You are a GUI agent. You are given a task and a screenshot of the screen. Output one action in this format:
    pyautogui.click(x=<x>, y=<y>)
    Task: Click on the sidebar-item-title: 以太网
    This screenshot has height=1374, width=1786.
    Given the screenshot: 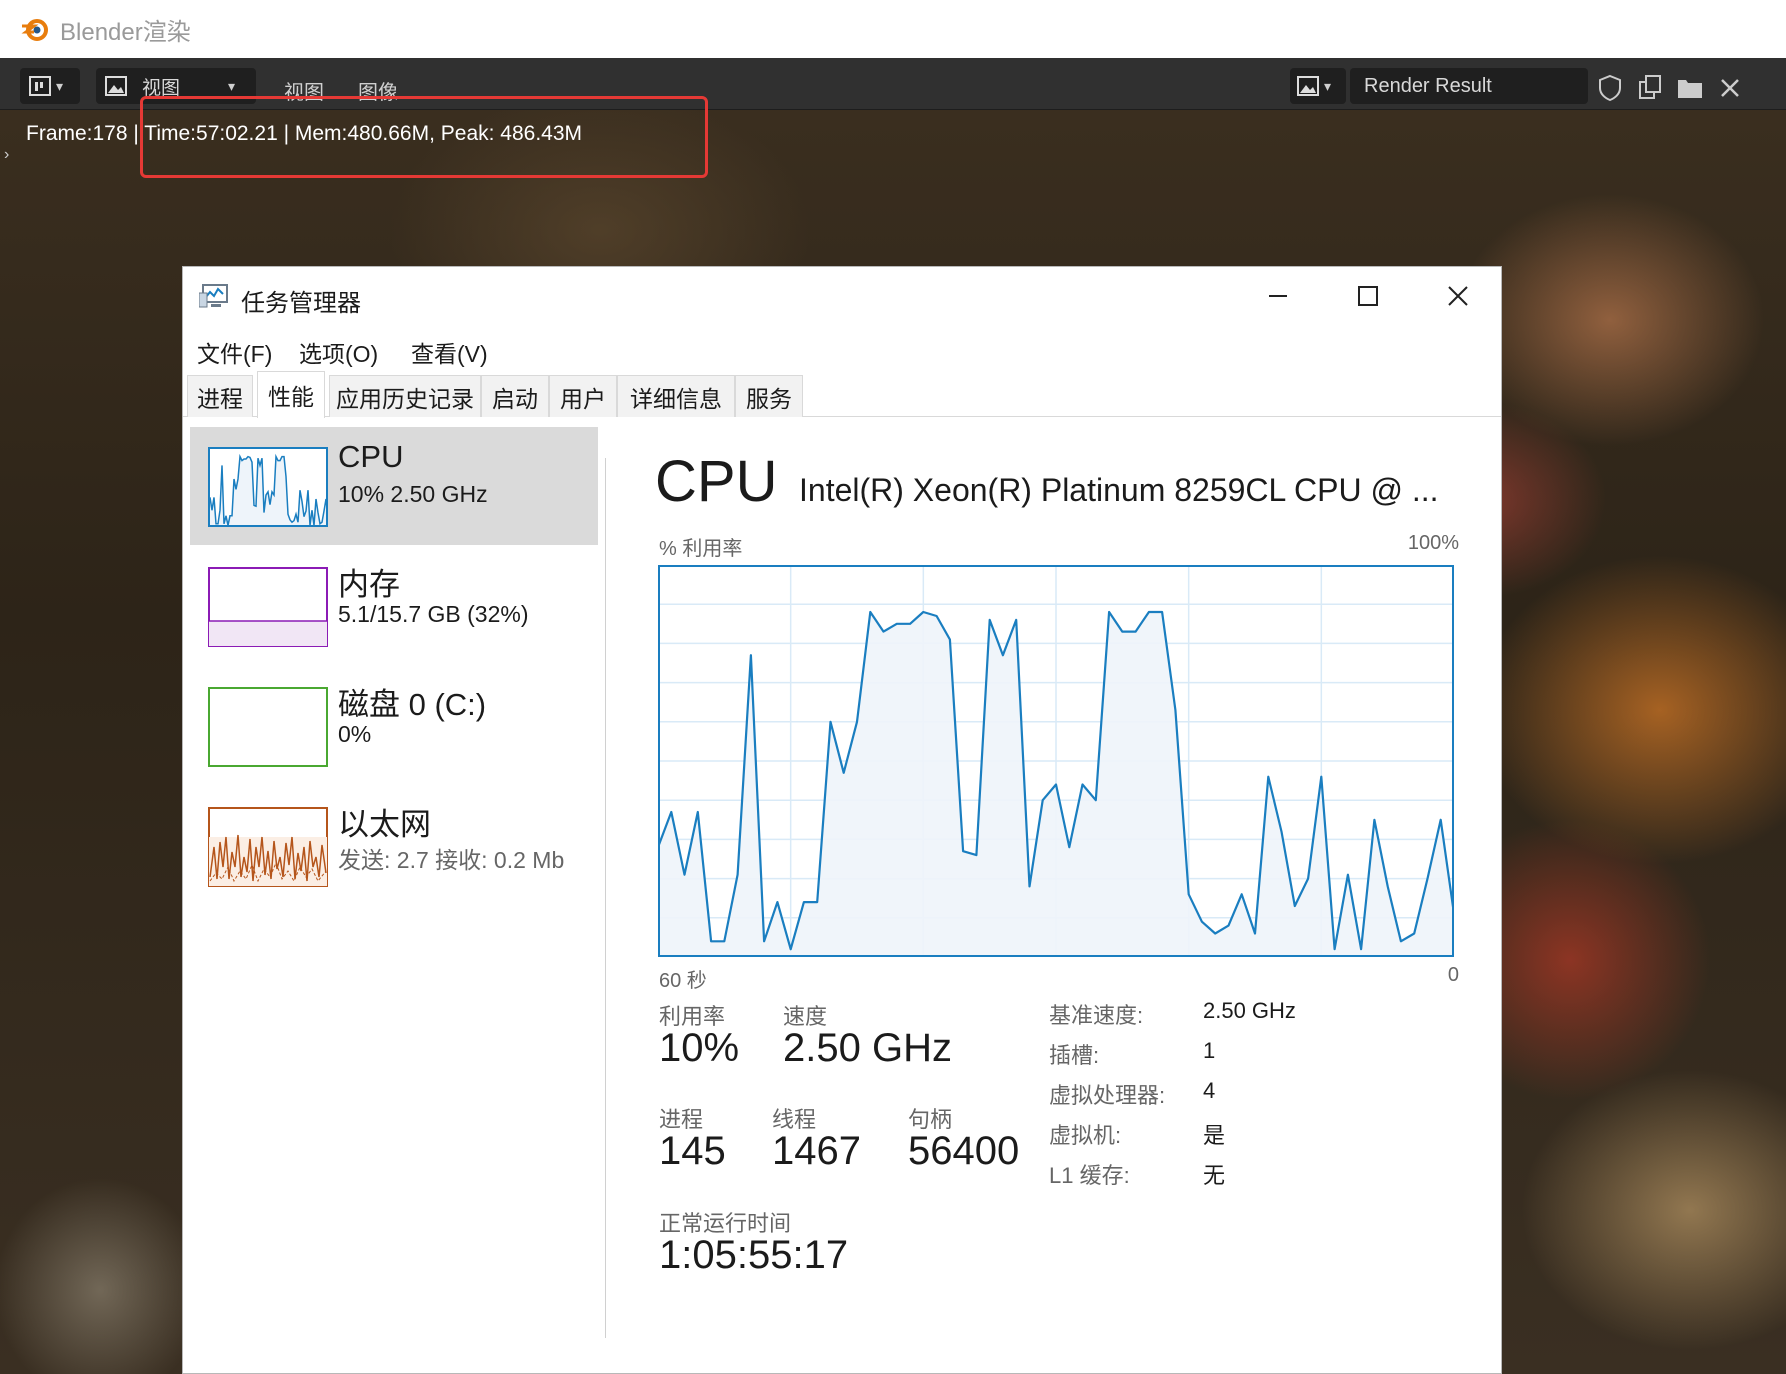 What is the action you would take?
    pyautogui.click(x=384, y=824)
    